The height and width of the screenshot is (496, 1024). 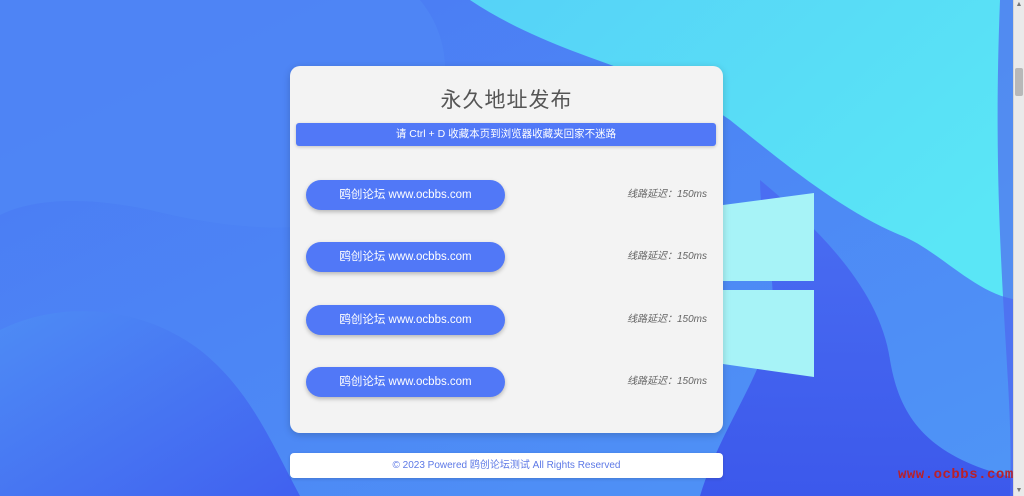 What do you see at coordinates (405, 257) in the screenshot?
I see `site-link-button-2: 鸥创论坛 www.ocbbs.com` at bounding box center [405, 257].